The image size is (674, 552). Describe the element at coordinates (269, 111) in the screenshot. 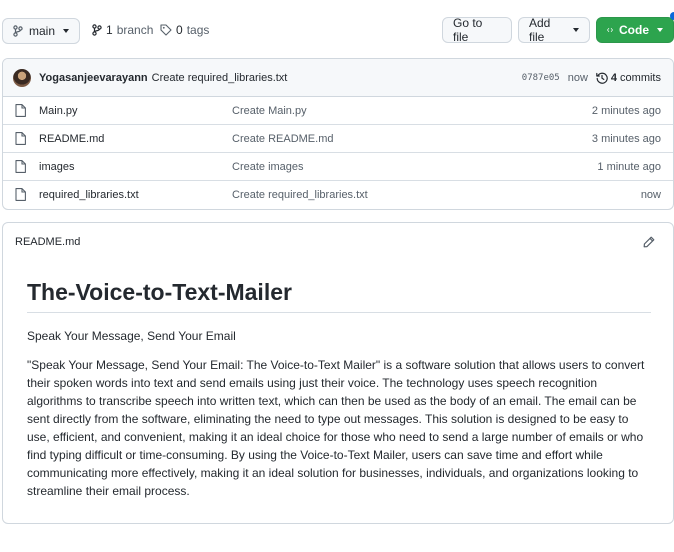

I see `file-commit-message: Create Main.py` at that location.